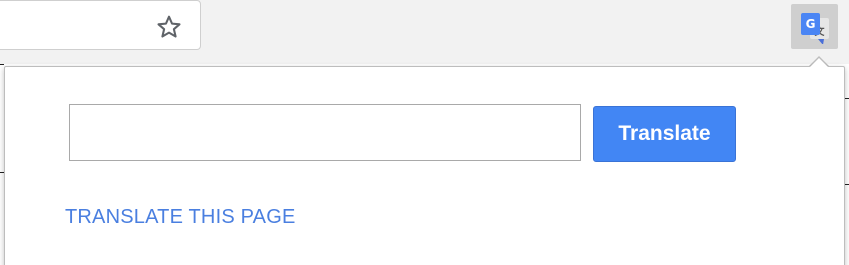 This screenshot has height=265, width=849. Describe the element at coordinates (819, 62) in the screenshot. I see `popup-pointer-fill` at that location.